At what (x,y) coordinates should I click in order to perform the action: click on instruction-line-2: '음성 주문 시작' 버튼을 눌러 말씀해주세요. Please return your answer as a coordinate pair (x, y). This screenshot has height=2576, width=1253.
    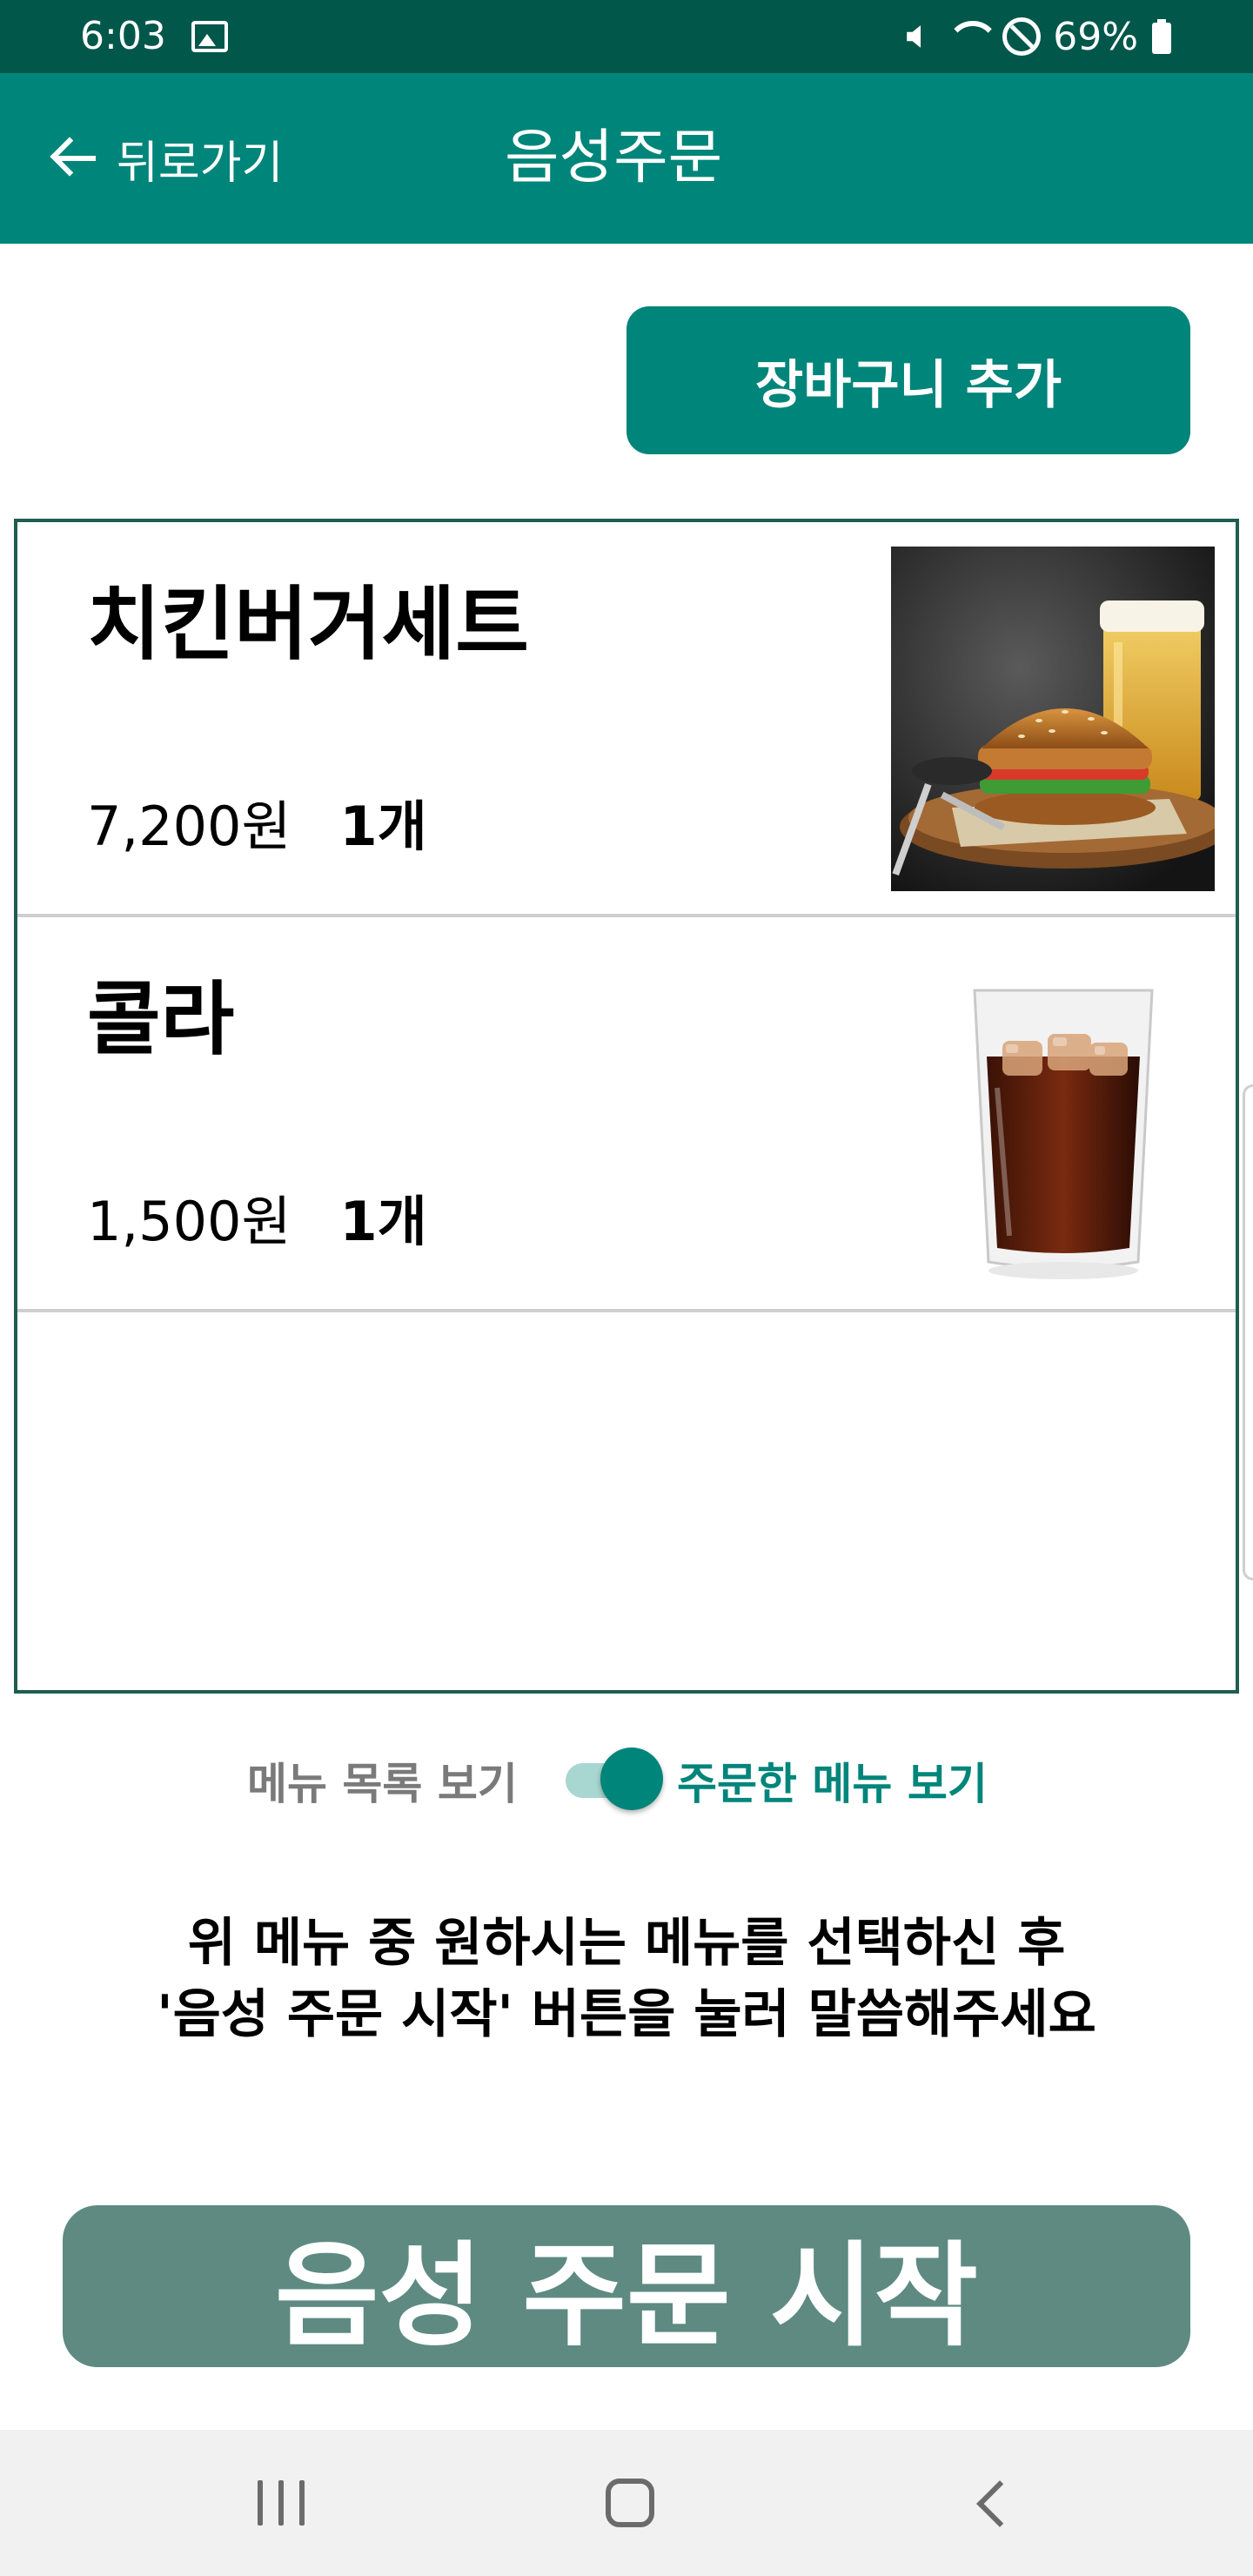
    Looking at the image, I should click on (626, 2015).